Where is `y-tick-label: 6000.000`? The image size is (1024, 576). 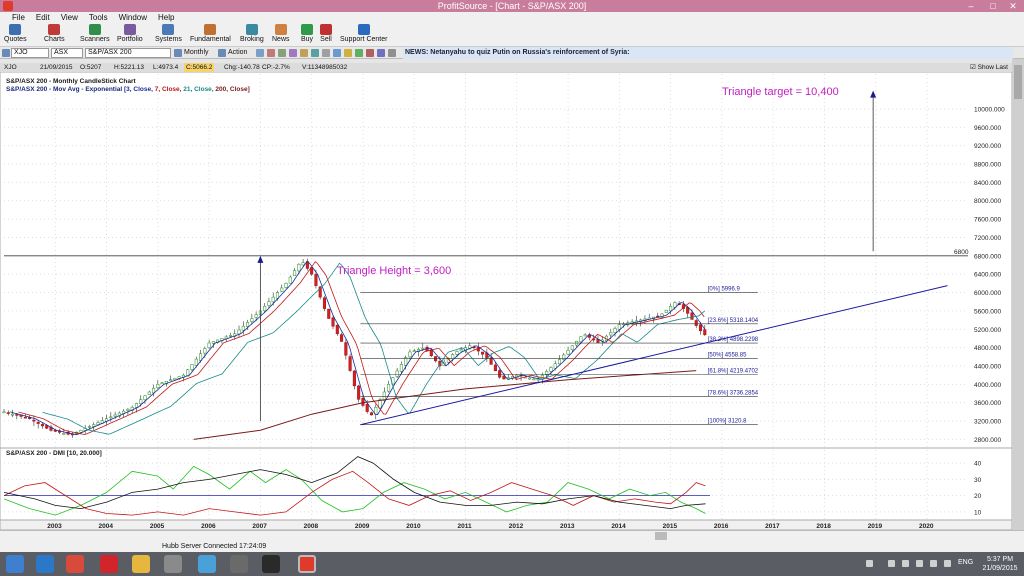
y-tick-label: 6000.000 is located at coordinates (987, 293).